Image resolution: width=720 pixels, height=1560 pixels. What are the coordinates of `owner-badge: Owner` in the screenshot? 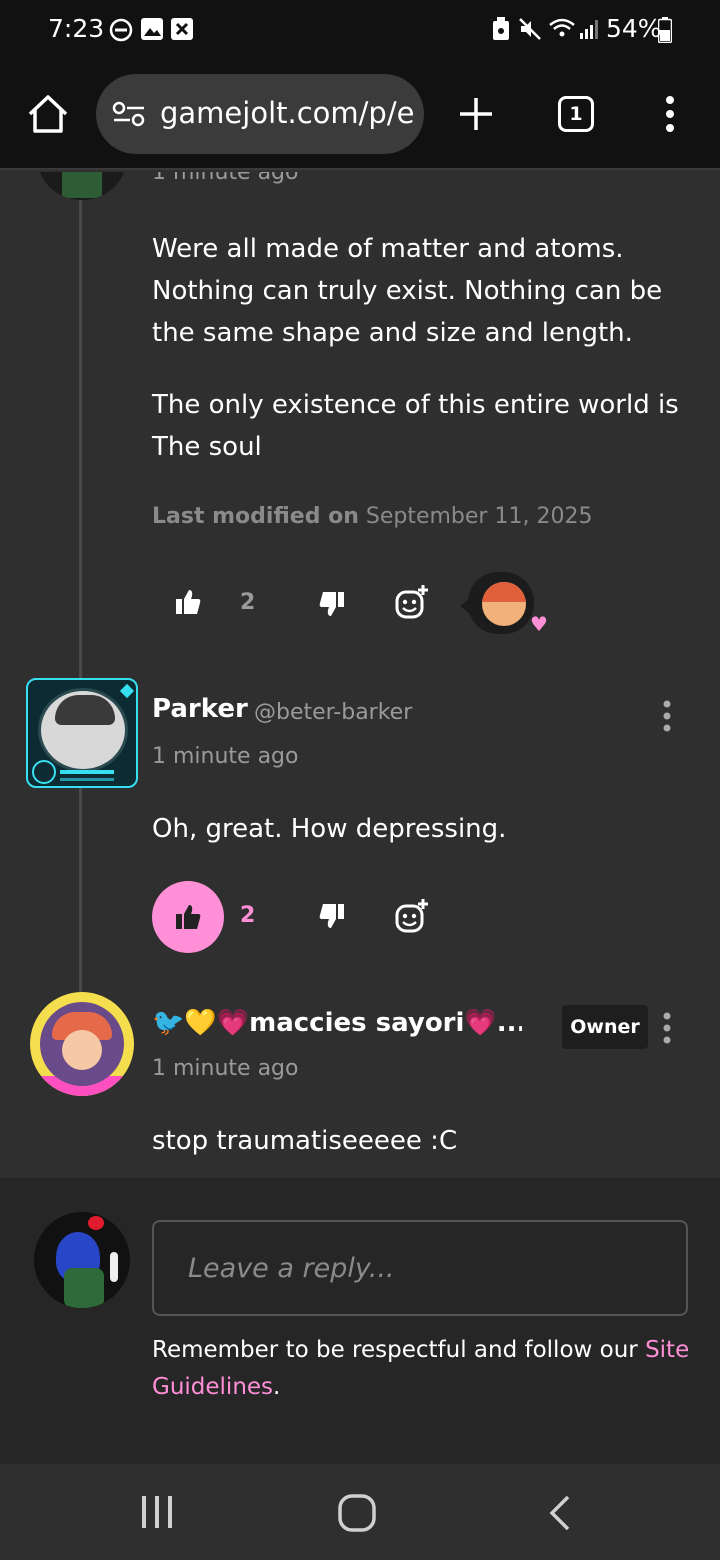 It's located at (605, 1027).